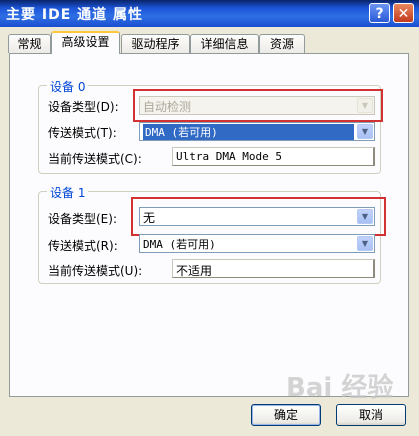 The height and width of the screenshot is (436, 419). Describe the element at coordinates (209, 13) in the screenshot. I see `title-bar: 主要 IDE 通道 属性 ? ✕` at that location.